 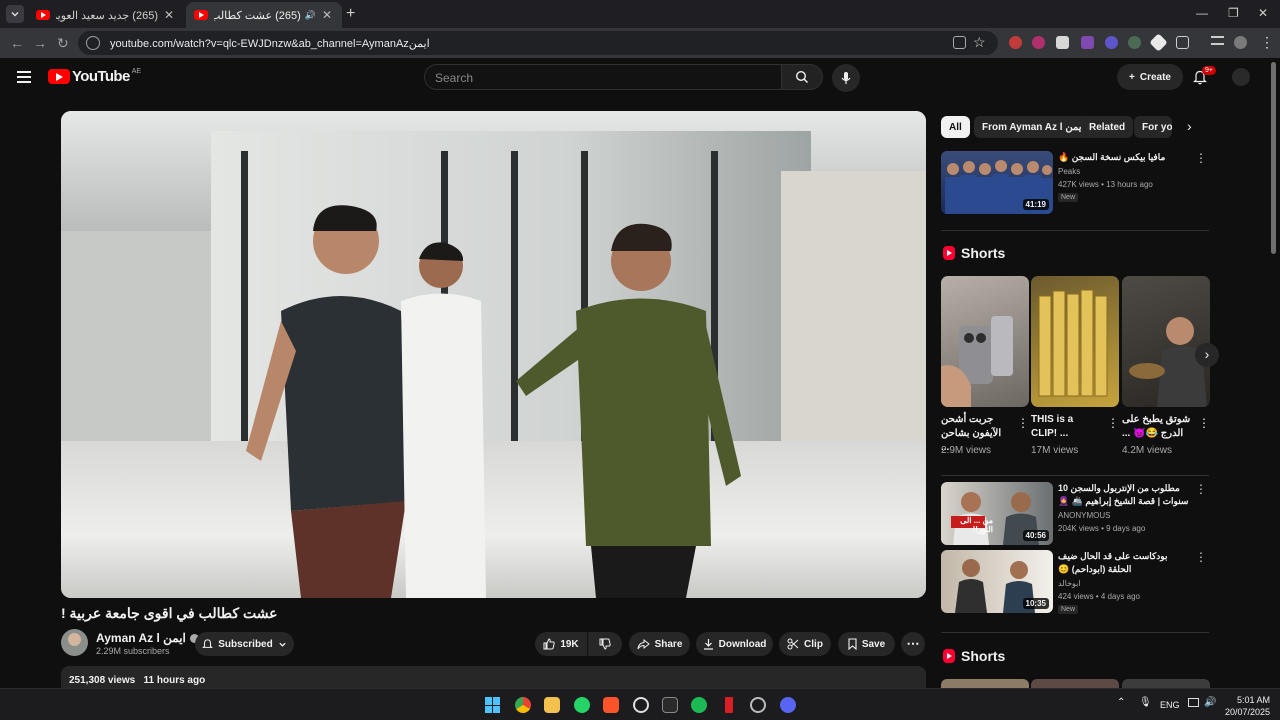 I want to click on short-item: جربت أشحن الآيفون بشاحن ... 2.9M views ⋮, so click(x=985, y=366).